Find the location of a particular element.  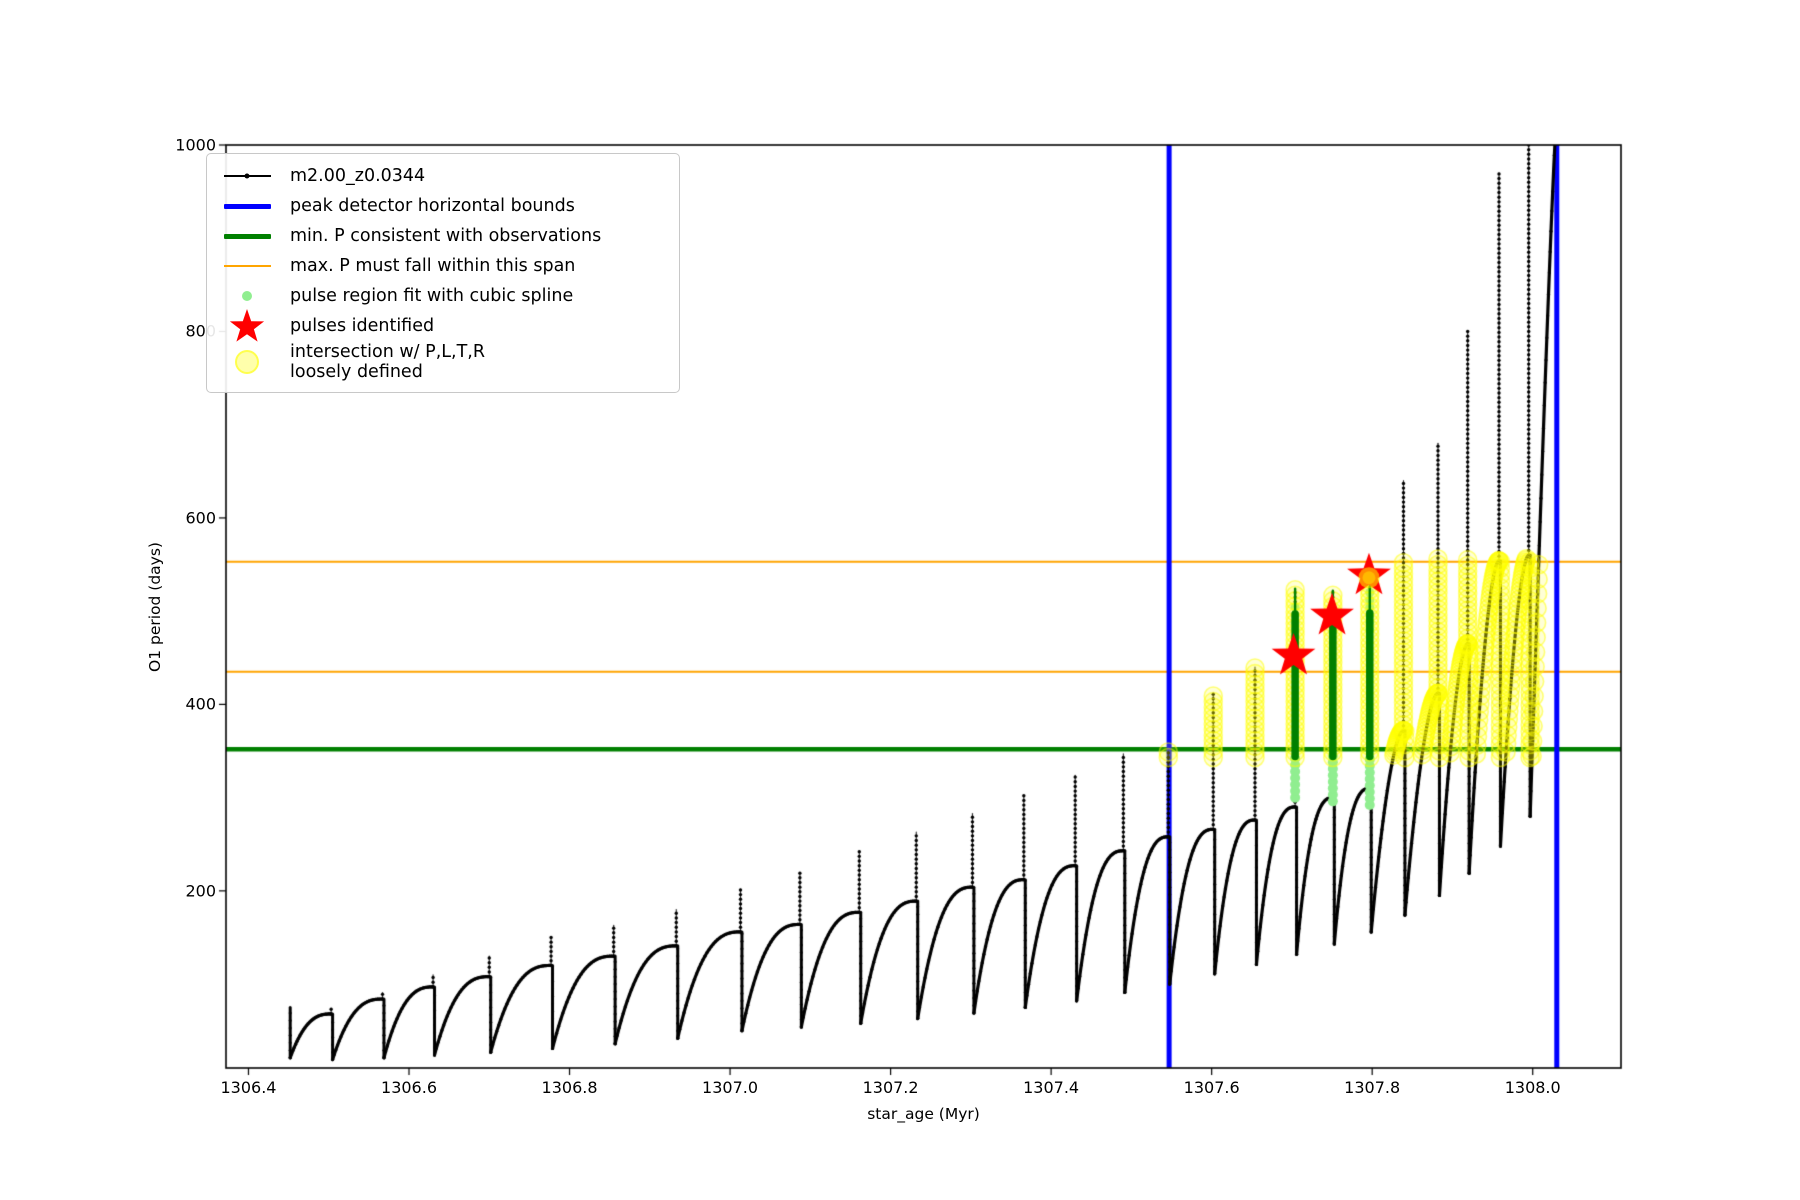

x-axis-label: star_age (Myr) is located at coordinates (923, 1114).